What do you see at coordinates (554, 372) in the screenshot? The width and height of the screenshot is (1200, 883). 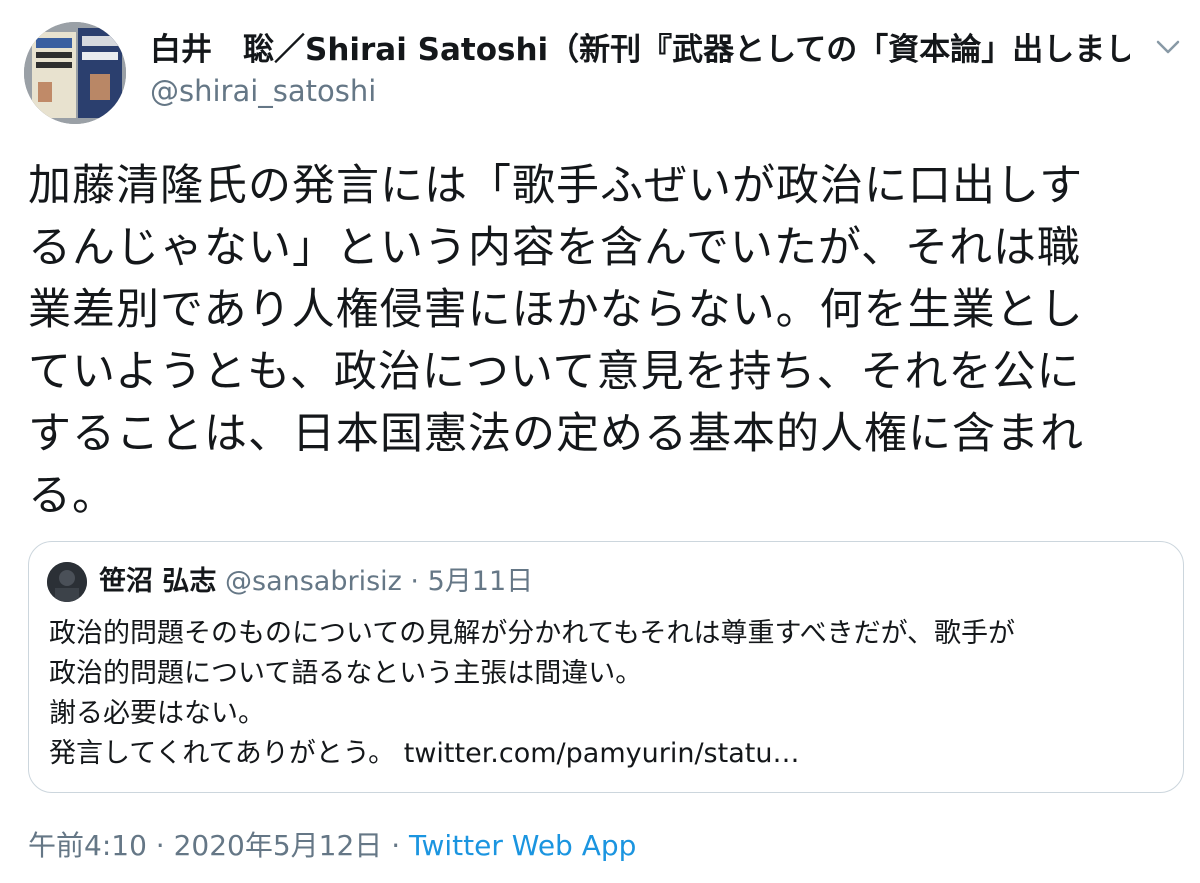 I see `tweet-text-line: ていようとも、政治について意見を持ち、それを公に` at bounding box center [554, 372].